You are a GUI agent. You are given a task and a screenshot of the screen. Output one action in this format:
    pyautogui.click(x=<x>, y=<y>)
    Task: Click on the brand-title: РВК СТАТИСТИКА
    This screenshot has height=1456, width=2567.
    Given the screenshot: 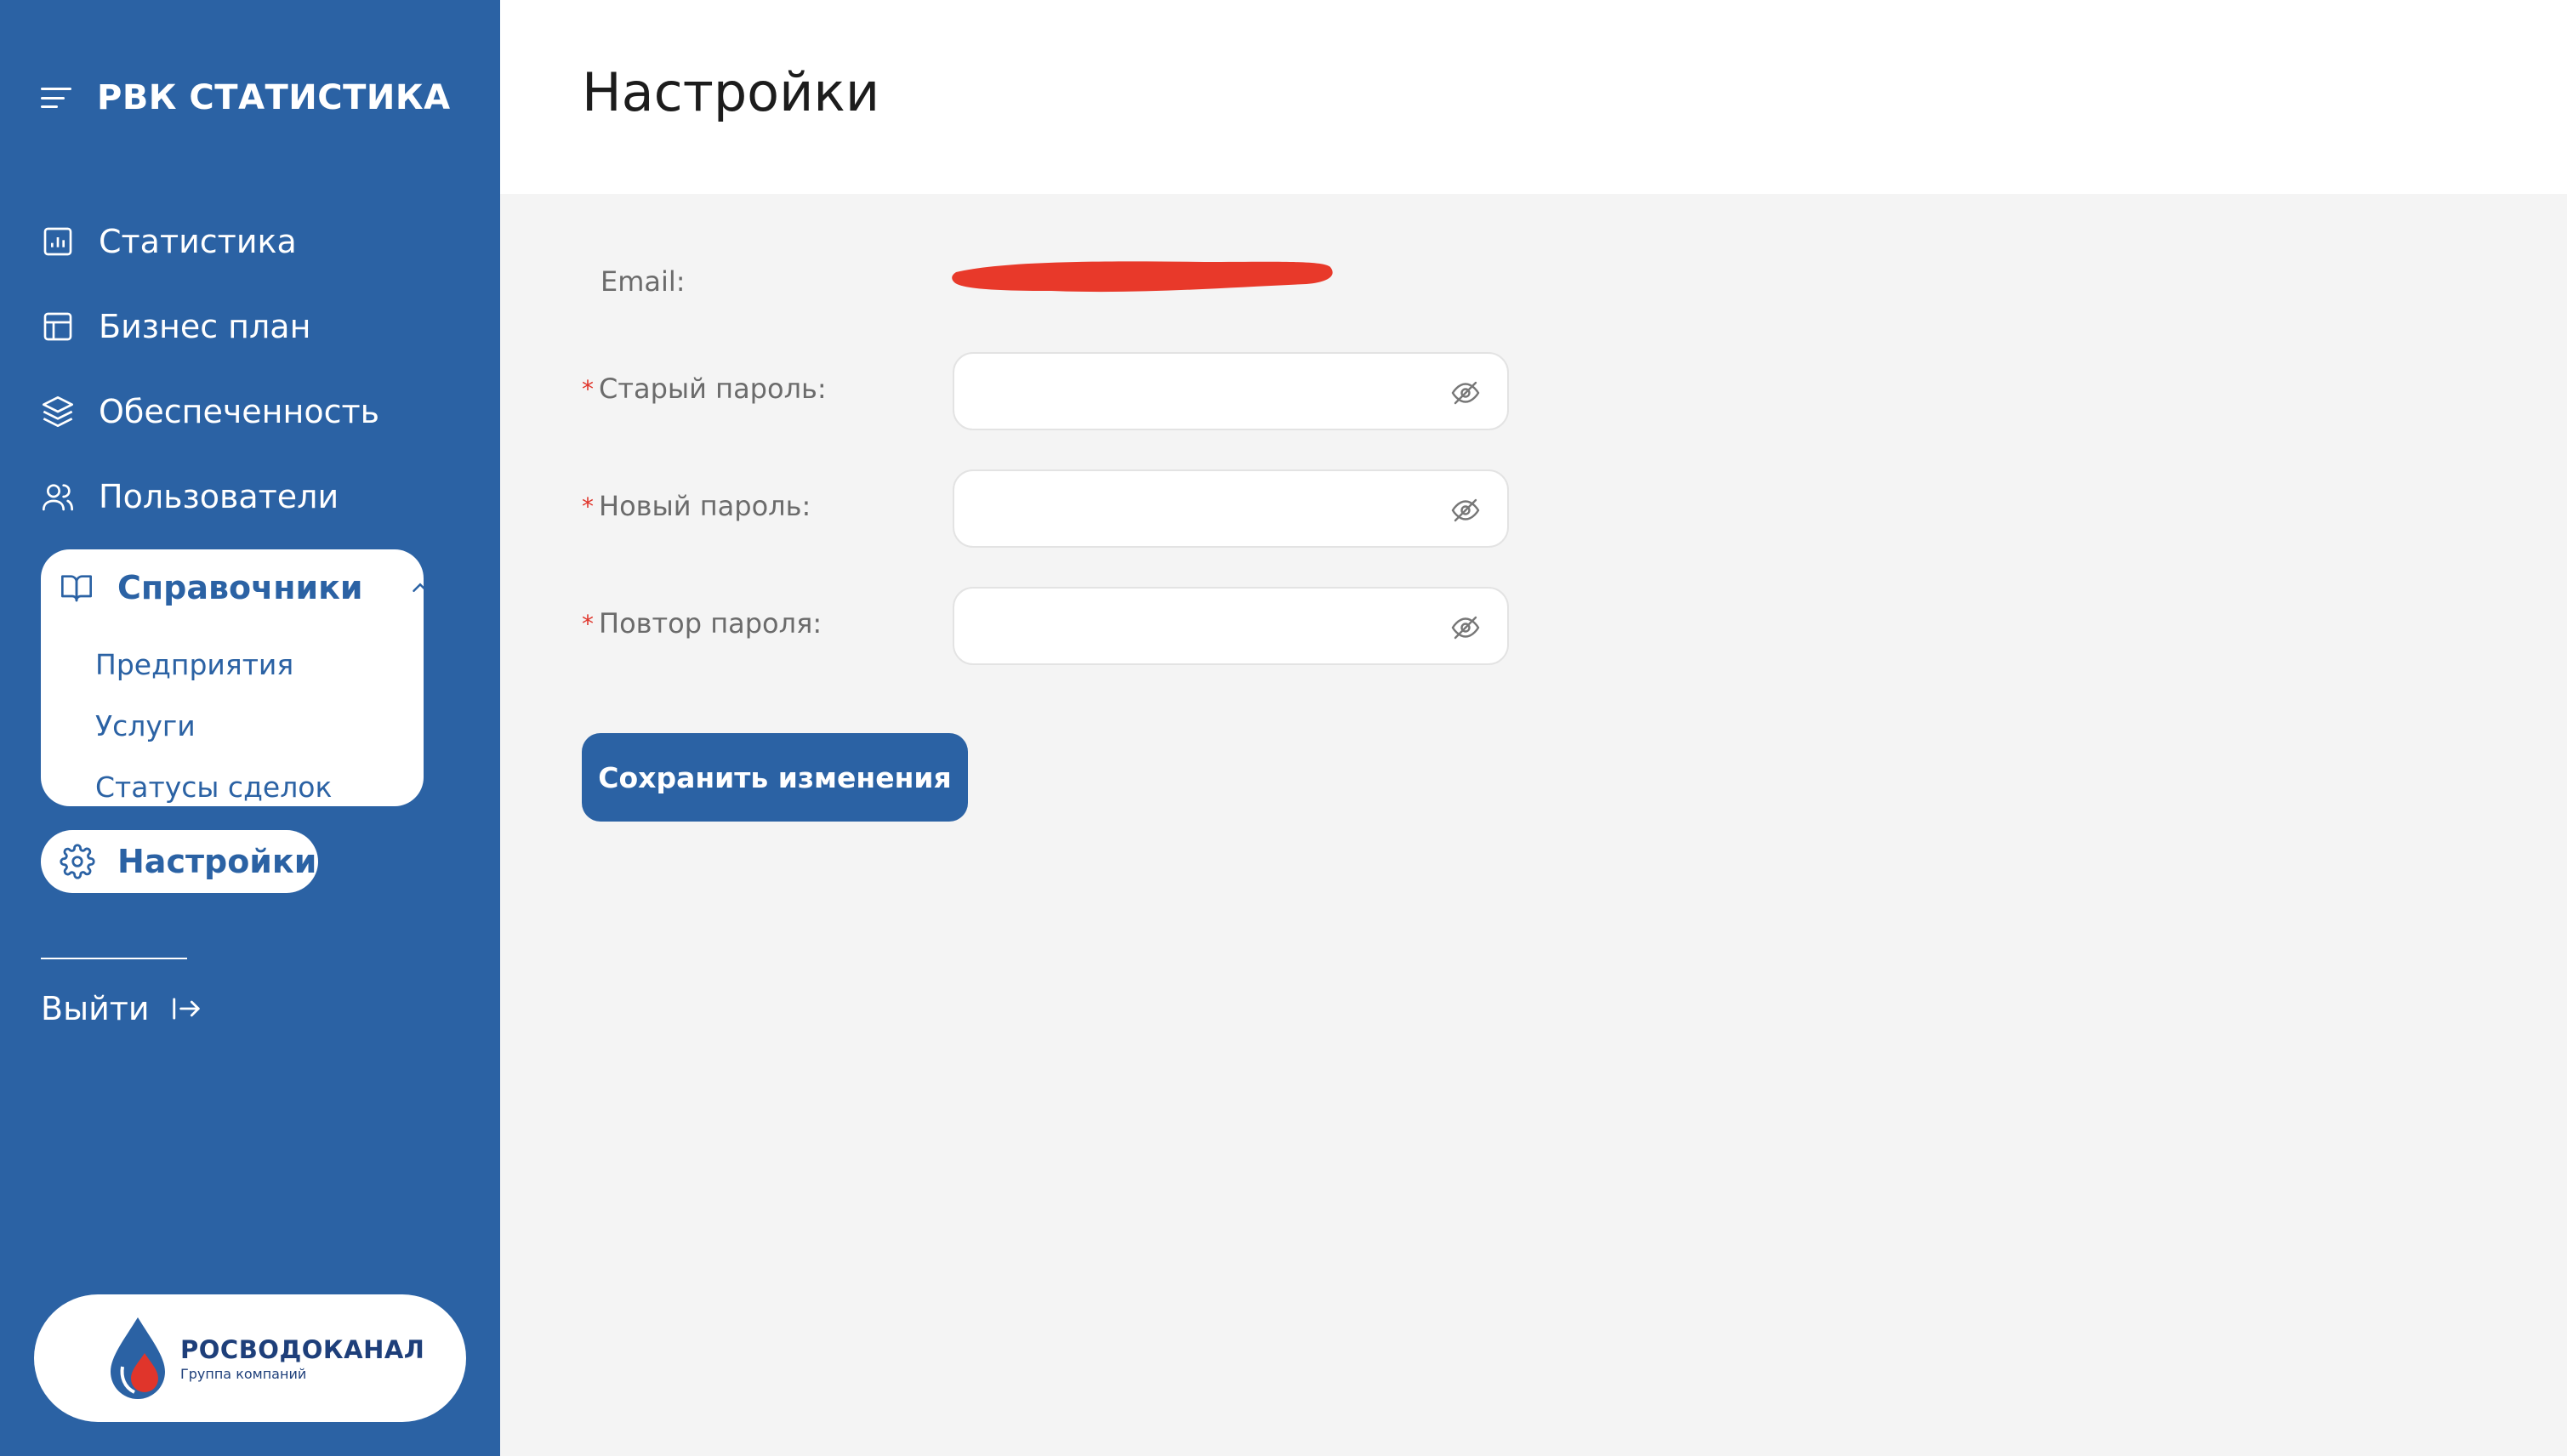 What is the action you would take?
    pyautogui.click(x=274, y=97)
    